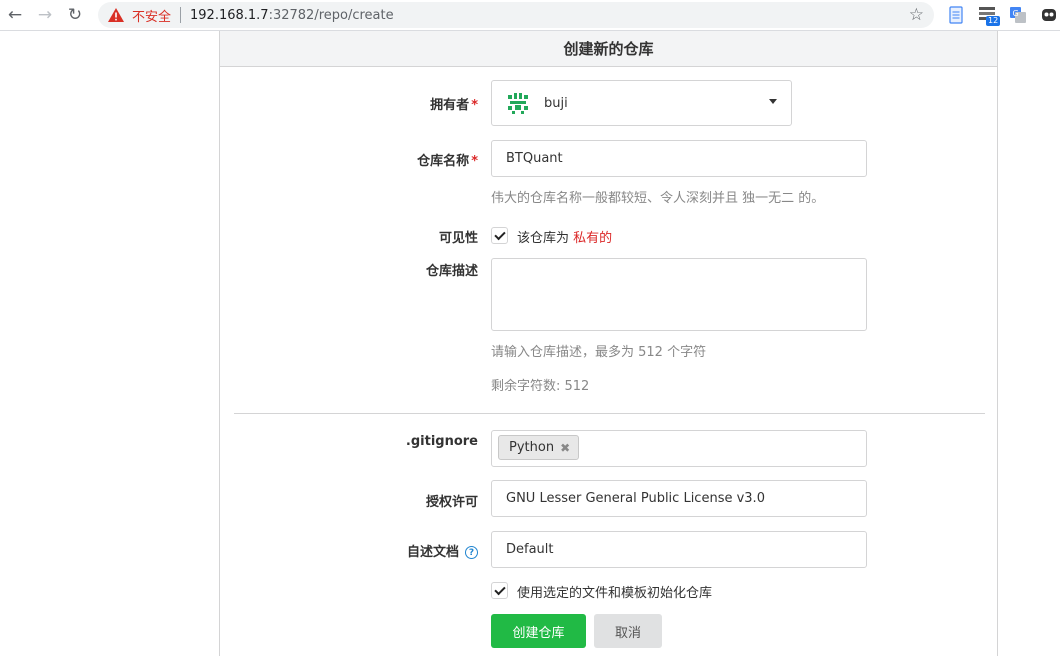  Describe the element at coordinates (331, 15) in the screenshot. I see `url-path: :32782/repo/create` at that location.